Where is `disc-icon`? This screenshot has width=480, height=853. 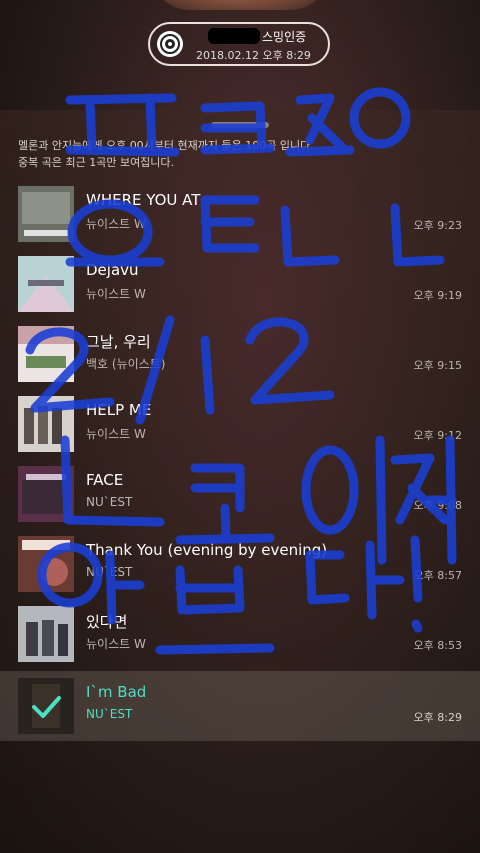
disc-icon is located at coordinates (170, 44).